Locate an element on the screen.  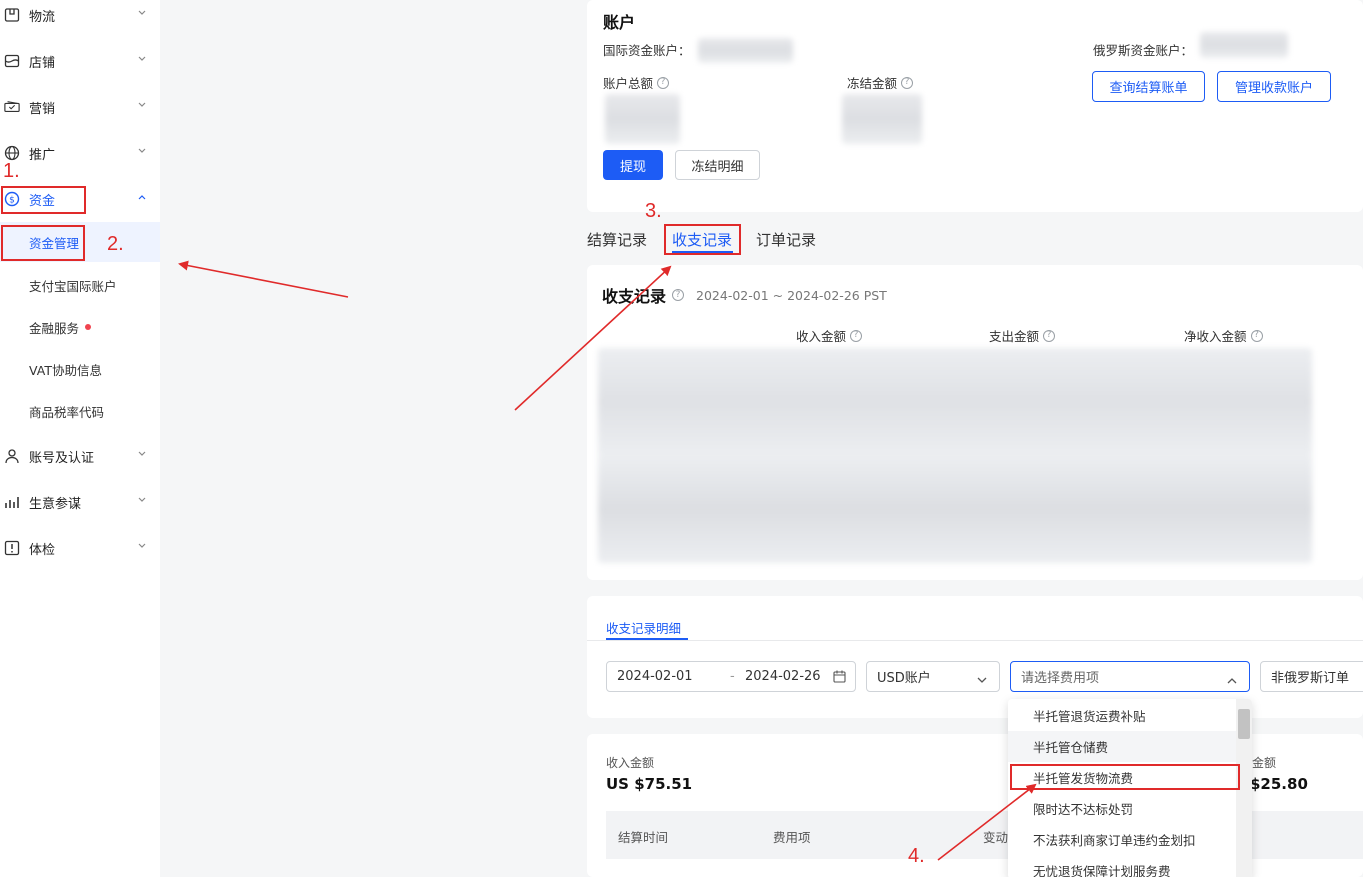
sidebar-item-business-advisor: 生意参谋 is located at coordinates (80, 502).